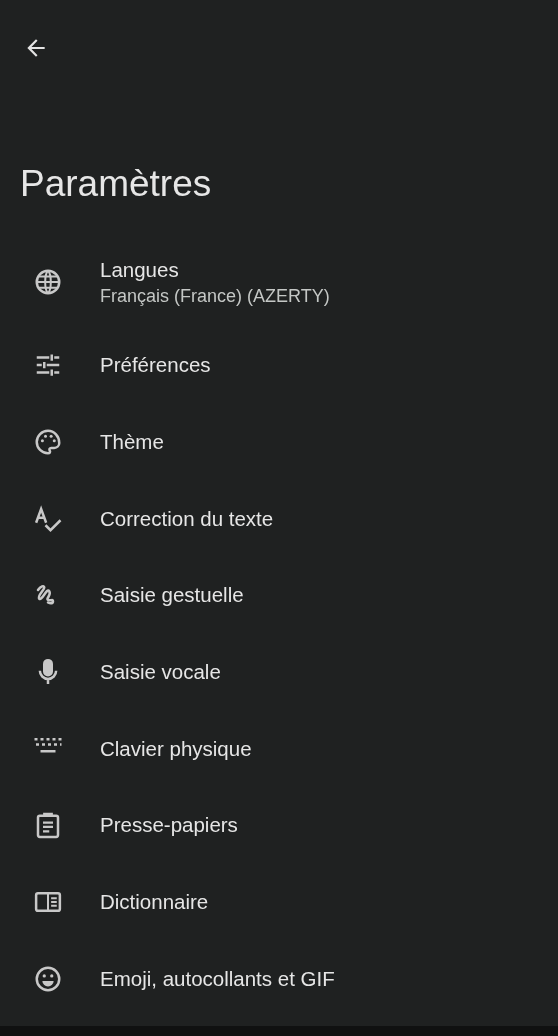  I want to click on page-title: Paramètres, so click(116, 184).